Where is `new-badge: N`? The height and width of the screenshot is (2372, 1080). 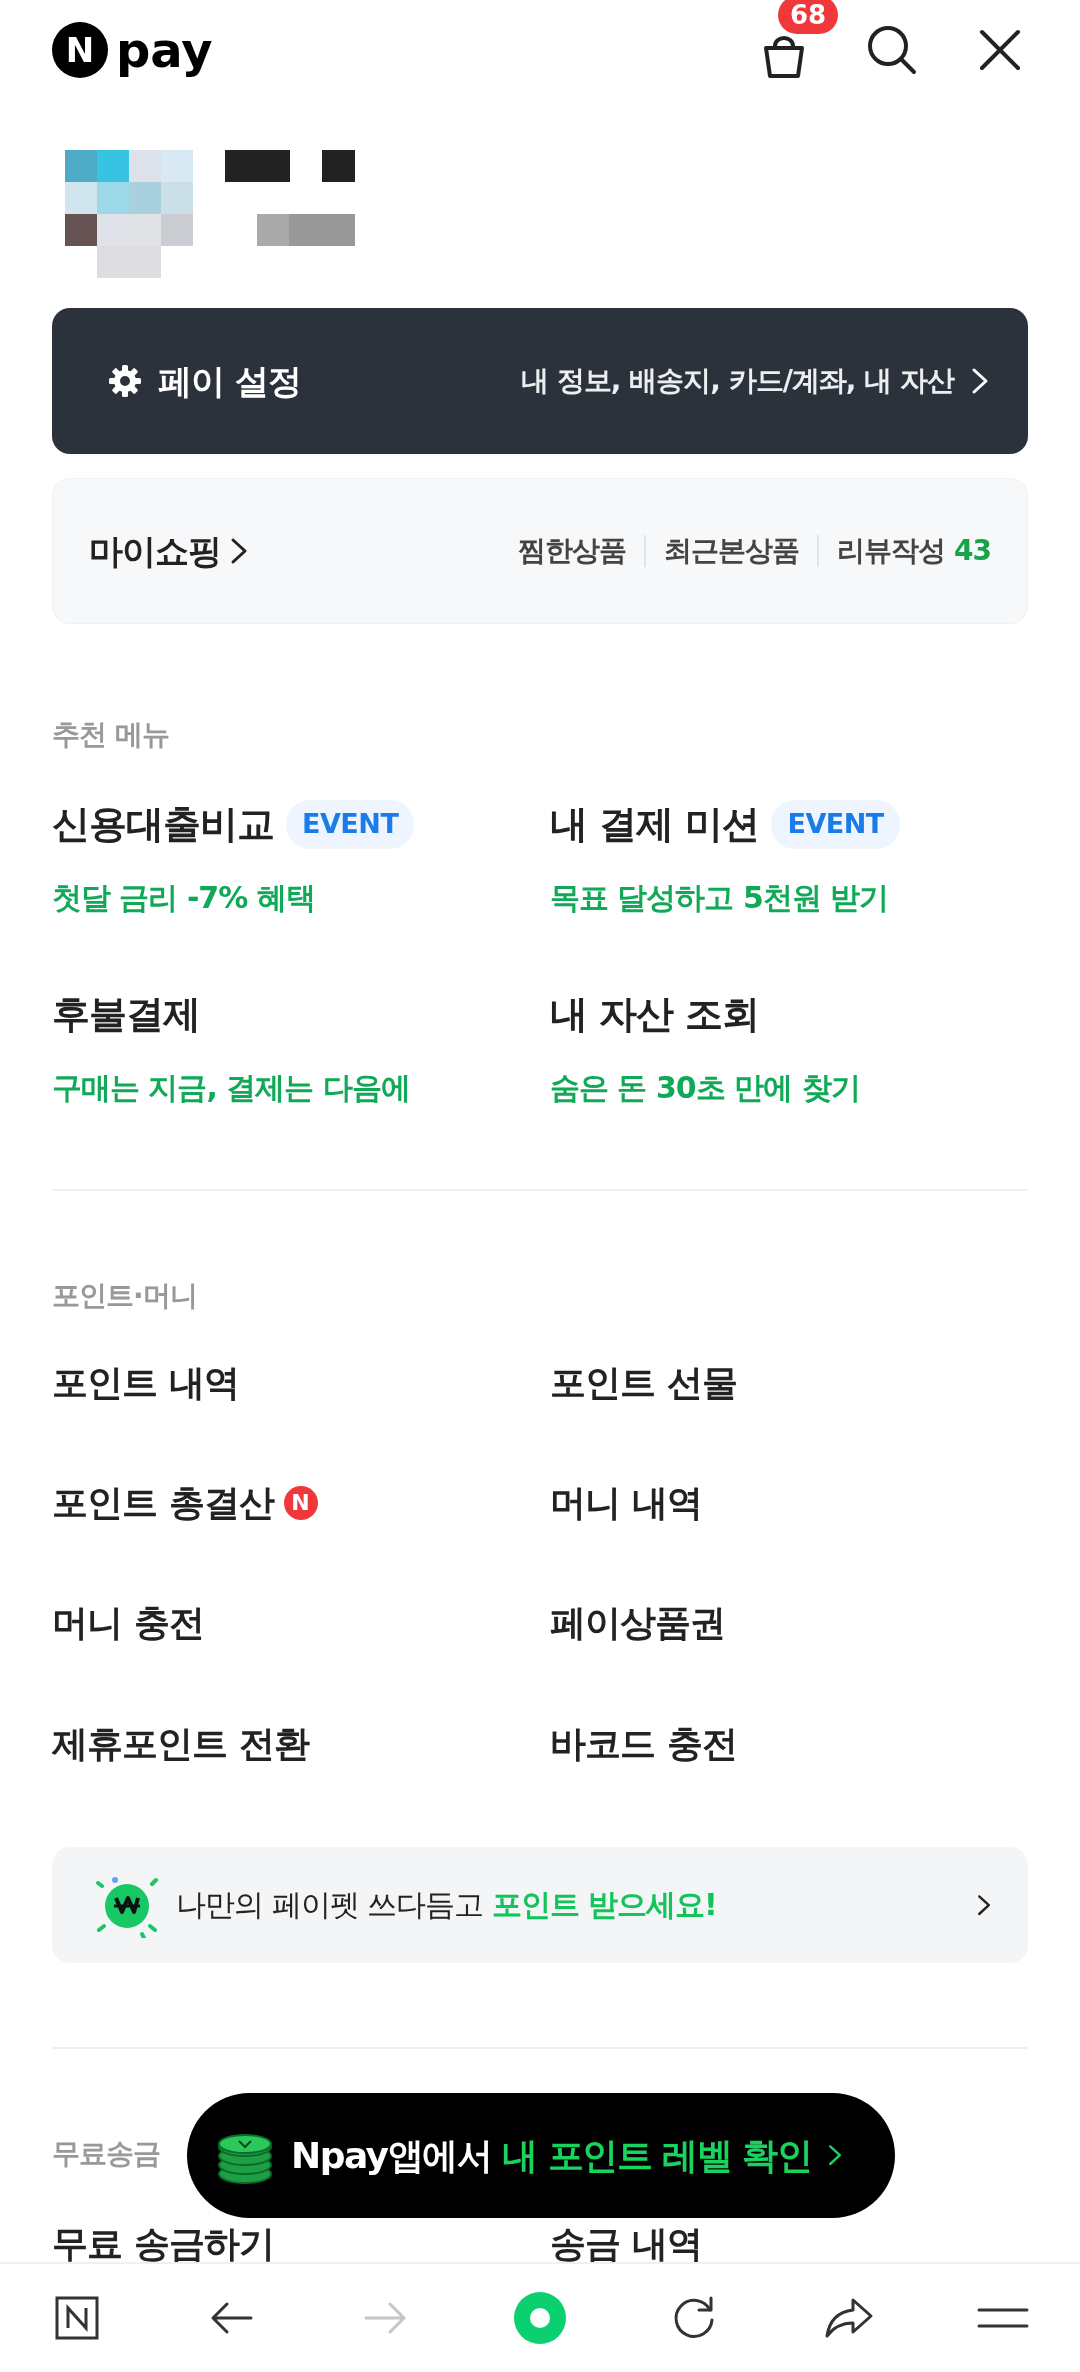
new-badge: N is located at coordinates (300, 1502).